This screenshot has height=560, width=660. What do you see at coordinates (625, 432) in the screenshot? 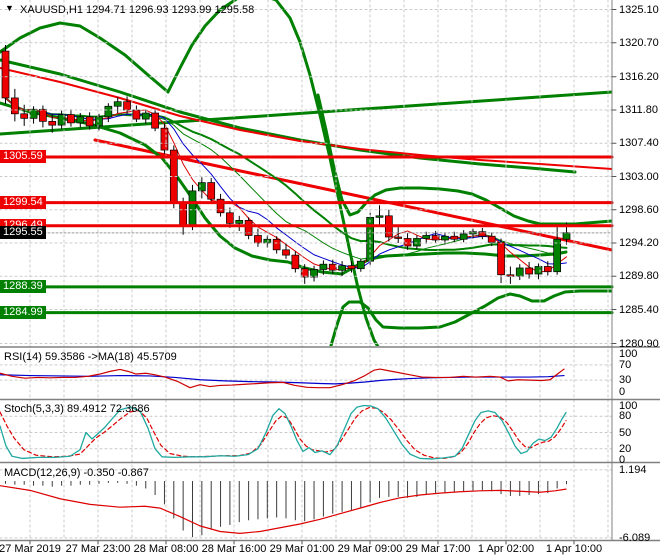
I see `stoch-scale-label: 50` at bounding box center [625, 432].